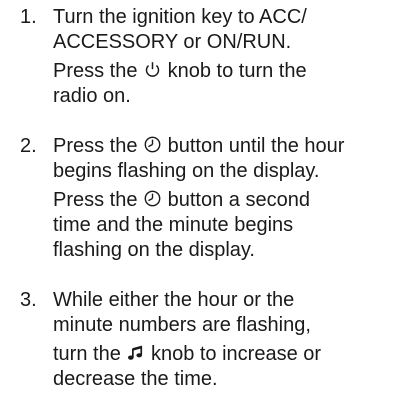 The height and width of the screenshot is (399, 419). I want to click on music-note-icon, so click(135, 352).